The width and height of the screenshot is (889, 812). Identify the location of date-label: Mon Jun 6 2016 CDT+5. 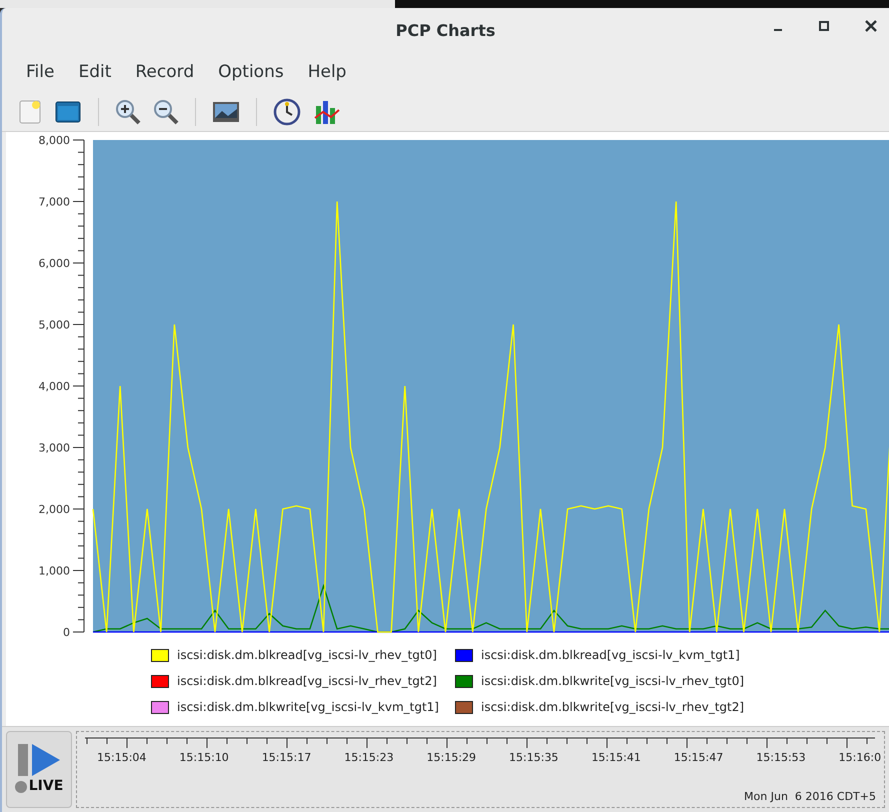
(810, 796).